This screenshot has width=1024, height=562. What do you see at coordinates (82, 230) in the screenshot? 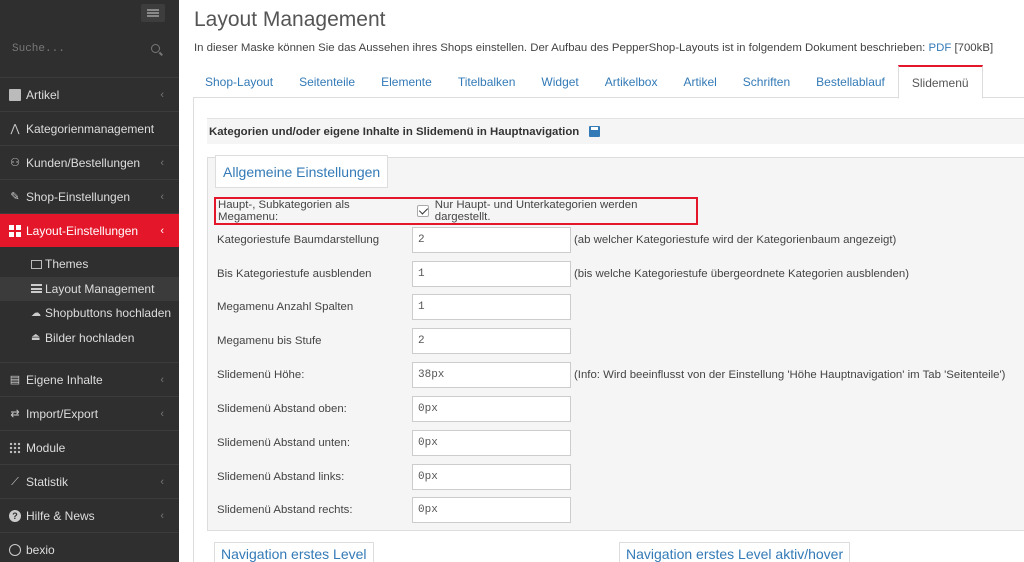
I see `sidebar-item-label: Layout-Einstellungen` at bounding box center [82, 230].